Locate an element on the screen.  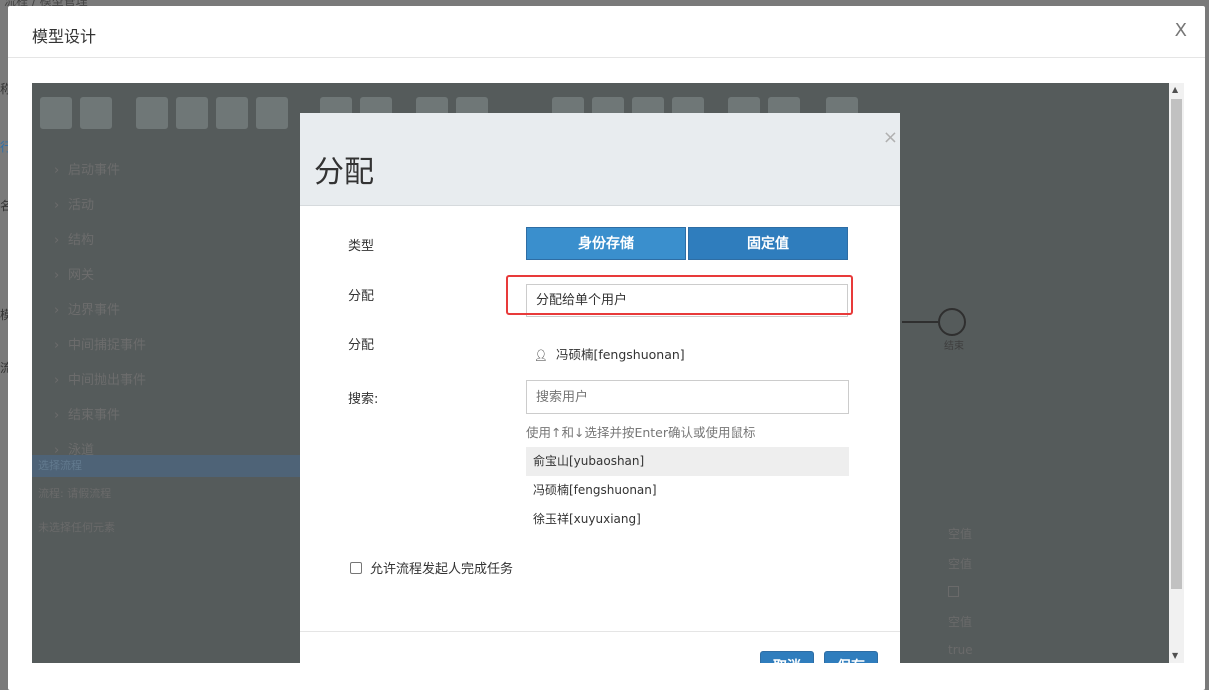
allow-initiator-row: 允许流程发起人完成任务 is located at coordinates (431, 567).